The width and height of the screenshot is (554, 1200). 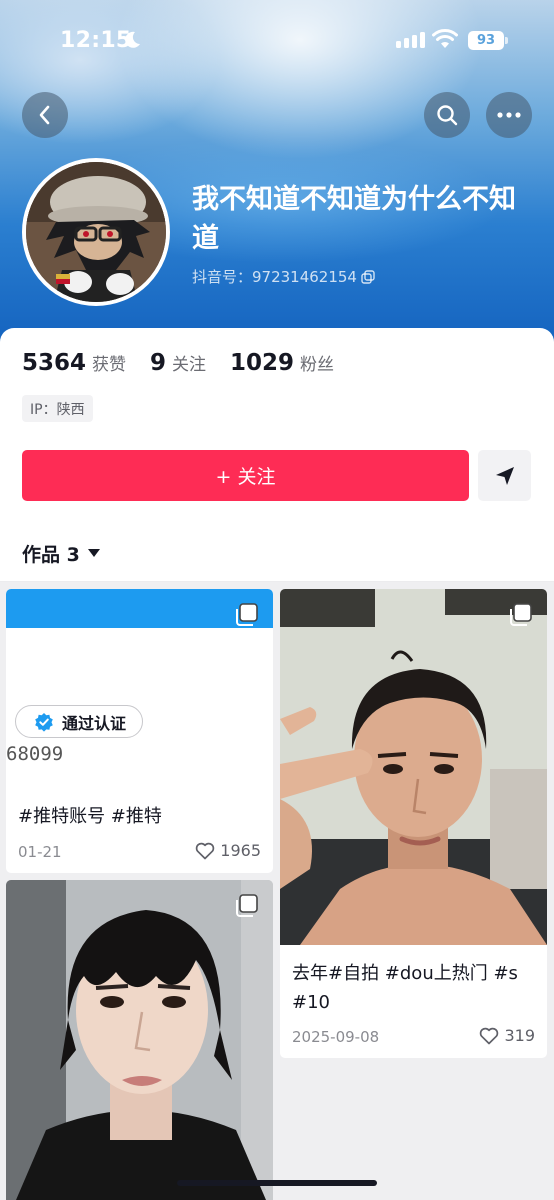 I want to click on avatar-image, so click(x=96, y=232).